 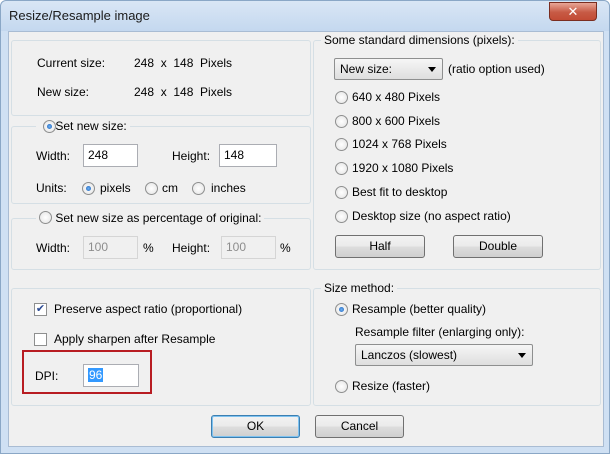 I want to click on desktop-size-radio, so click(x=341, y=216).